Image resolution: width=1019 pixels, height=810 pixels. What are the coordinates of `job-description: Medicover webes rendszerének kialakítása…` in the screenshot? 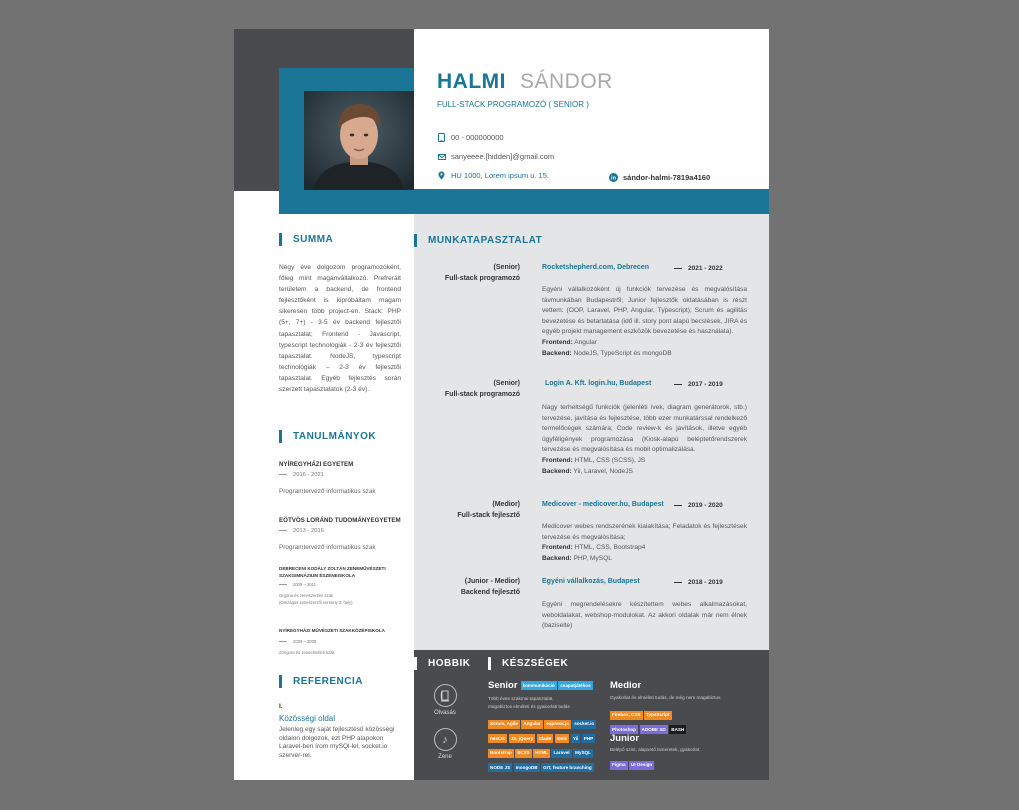 It's located at (644, 542).